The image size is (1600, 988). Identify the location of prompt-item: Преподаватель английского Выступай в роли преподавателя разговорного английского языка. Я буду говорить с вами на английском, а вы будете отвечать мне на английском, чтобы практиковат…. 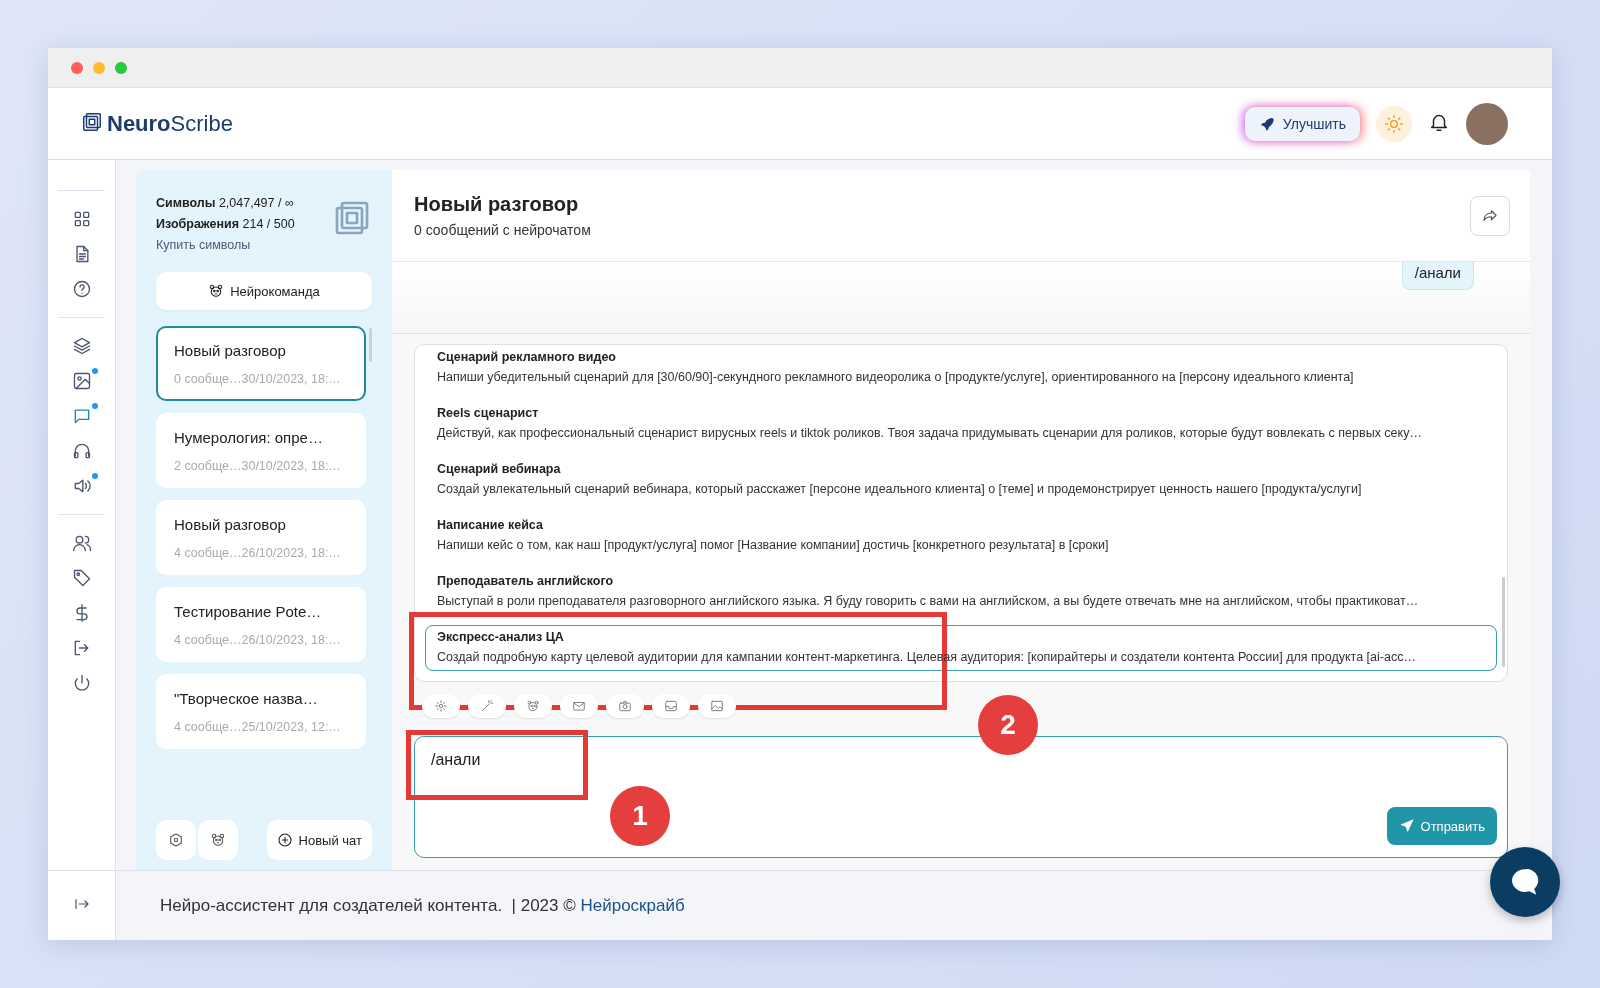
(961, 592).